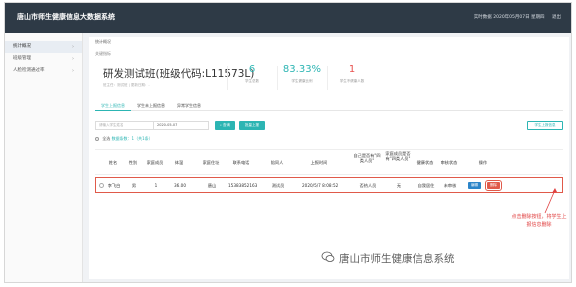 The image size is (576, 287). Describe the element at coordinates (211, 162) in the screenshot. I see `column-header: 家庭住址` at that location.